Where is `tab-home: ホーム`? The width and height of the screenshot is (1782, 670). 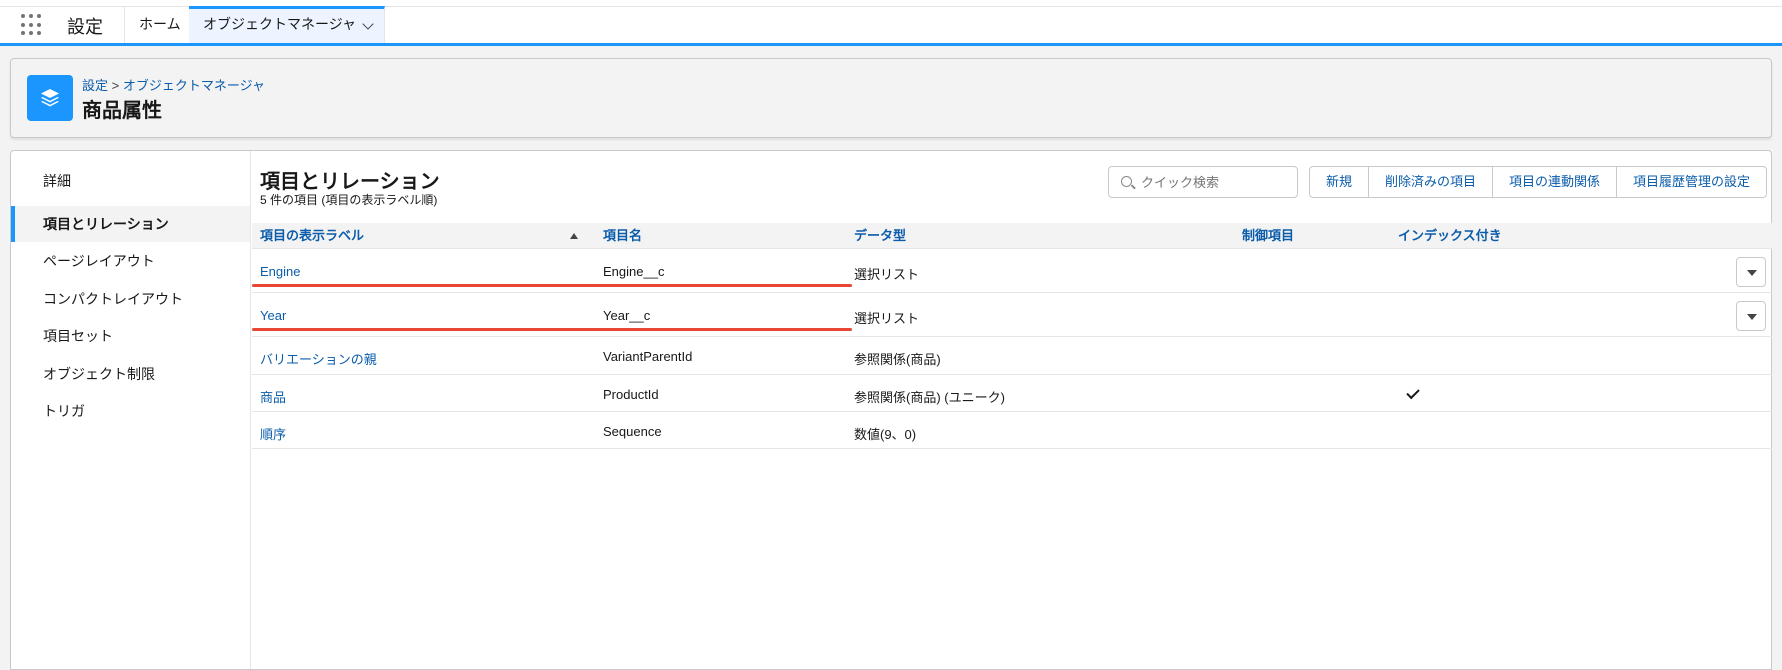
tab-home: ホーム is located at coordinates (160, 24).